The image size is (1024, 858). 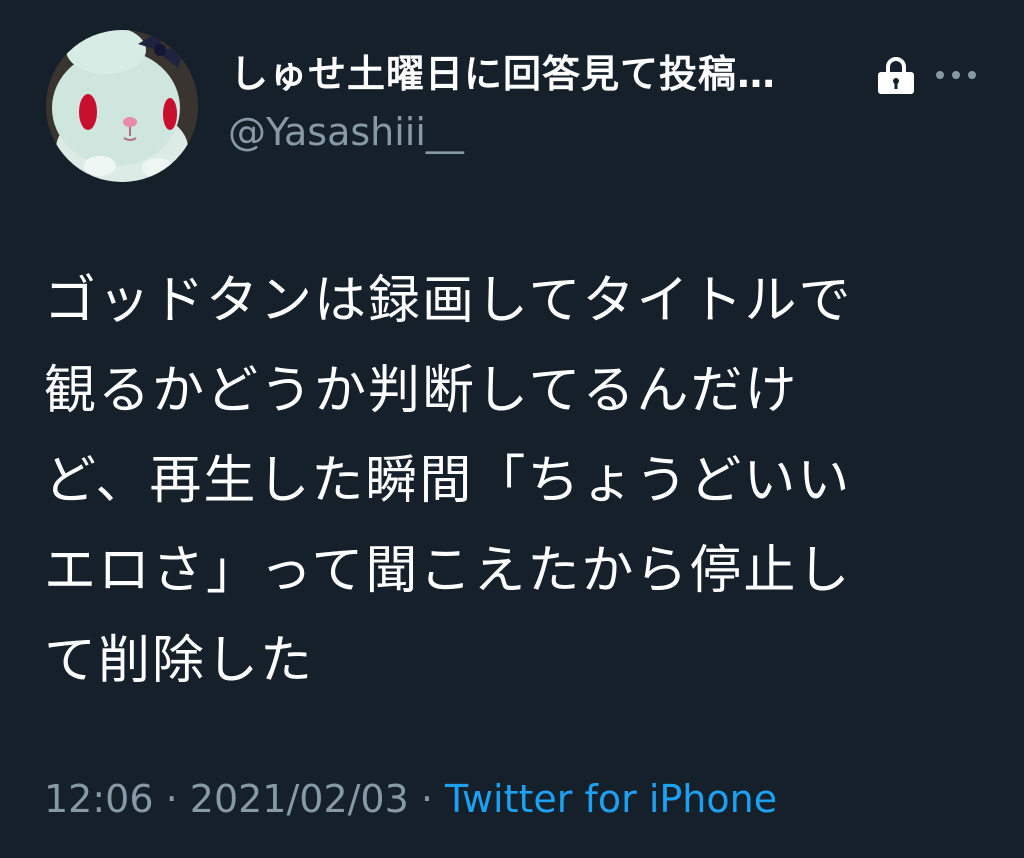 I want to click on user-handle: @Yasashiii__, so click(x=346, y=132).